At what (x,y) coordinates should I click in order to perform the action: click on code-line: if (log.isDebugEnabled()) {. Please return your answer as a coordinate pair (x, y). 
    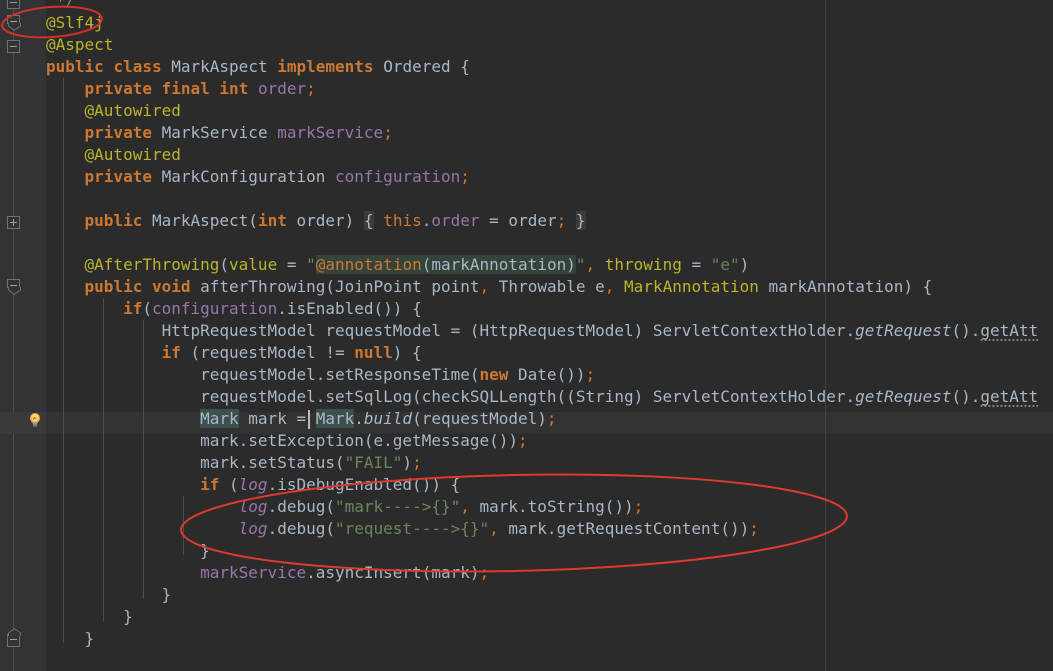
    Looking at the image, I should click on (253, 485).